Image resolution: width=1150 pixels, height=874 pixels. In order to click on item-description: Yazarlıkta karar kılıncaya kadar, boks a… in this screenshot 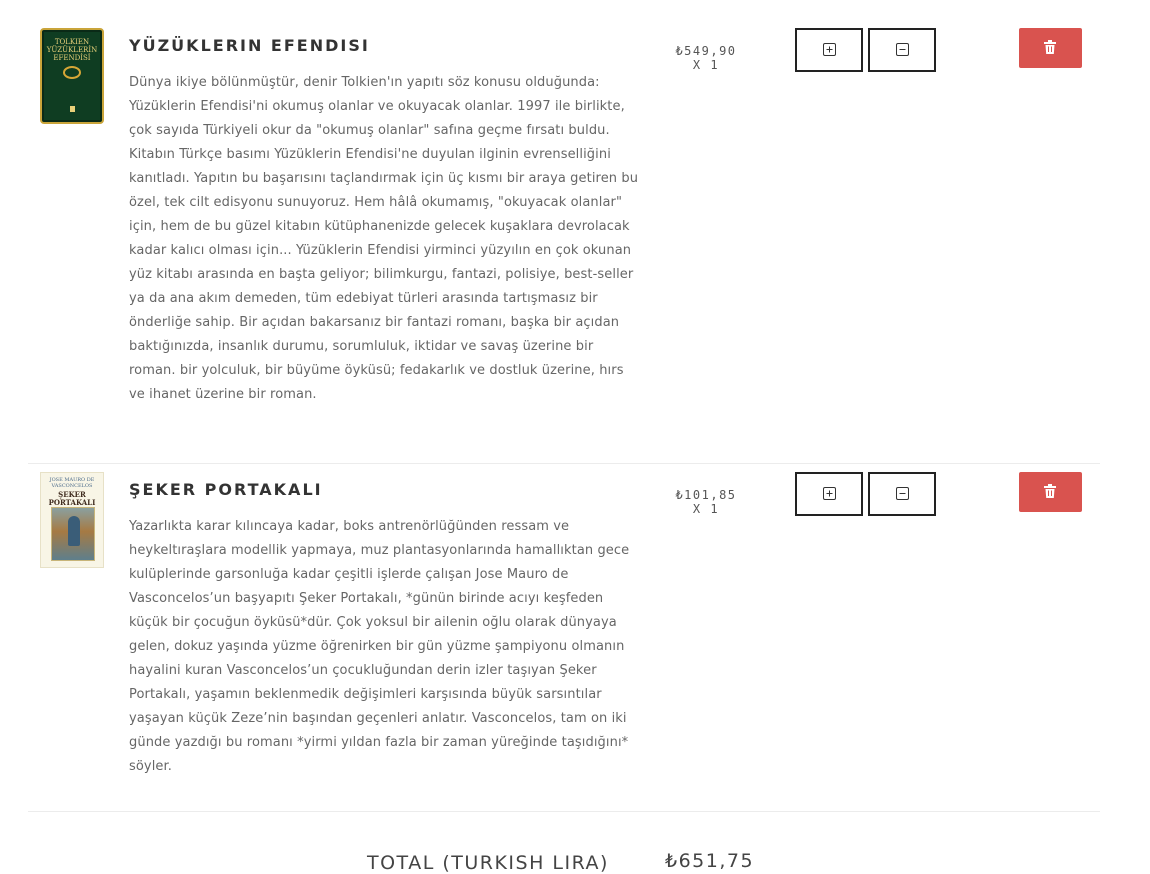, I will do `click(379, 646)`.